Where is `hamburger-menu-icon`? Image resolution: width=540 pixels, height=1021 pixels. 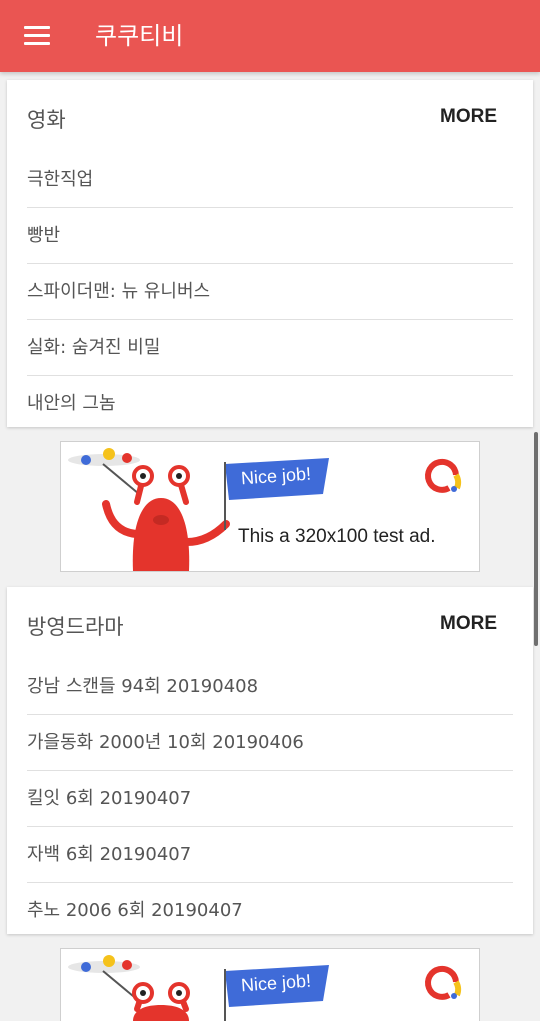
hamburger-menu-icon is located at coordinates (37, 36).